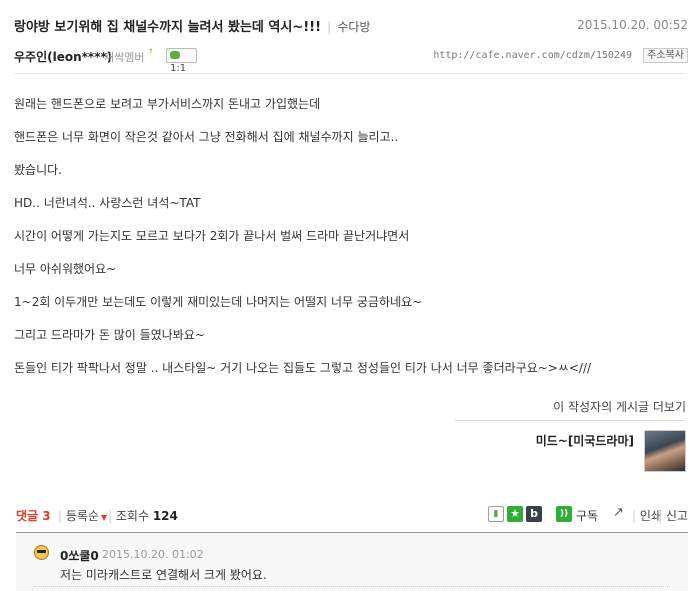  What do you see at coordinates (107, 203) in the screenshot?
I see `body-line: HD.. 너란녀석.. 사랑스런 녀석~TAT` at bounding box center [107, 203].